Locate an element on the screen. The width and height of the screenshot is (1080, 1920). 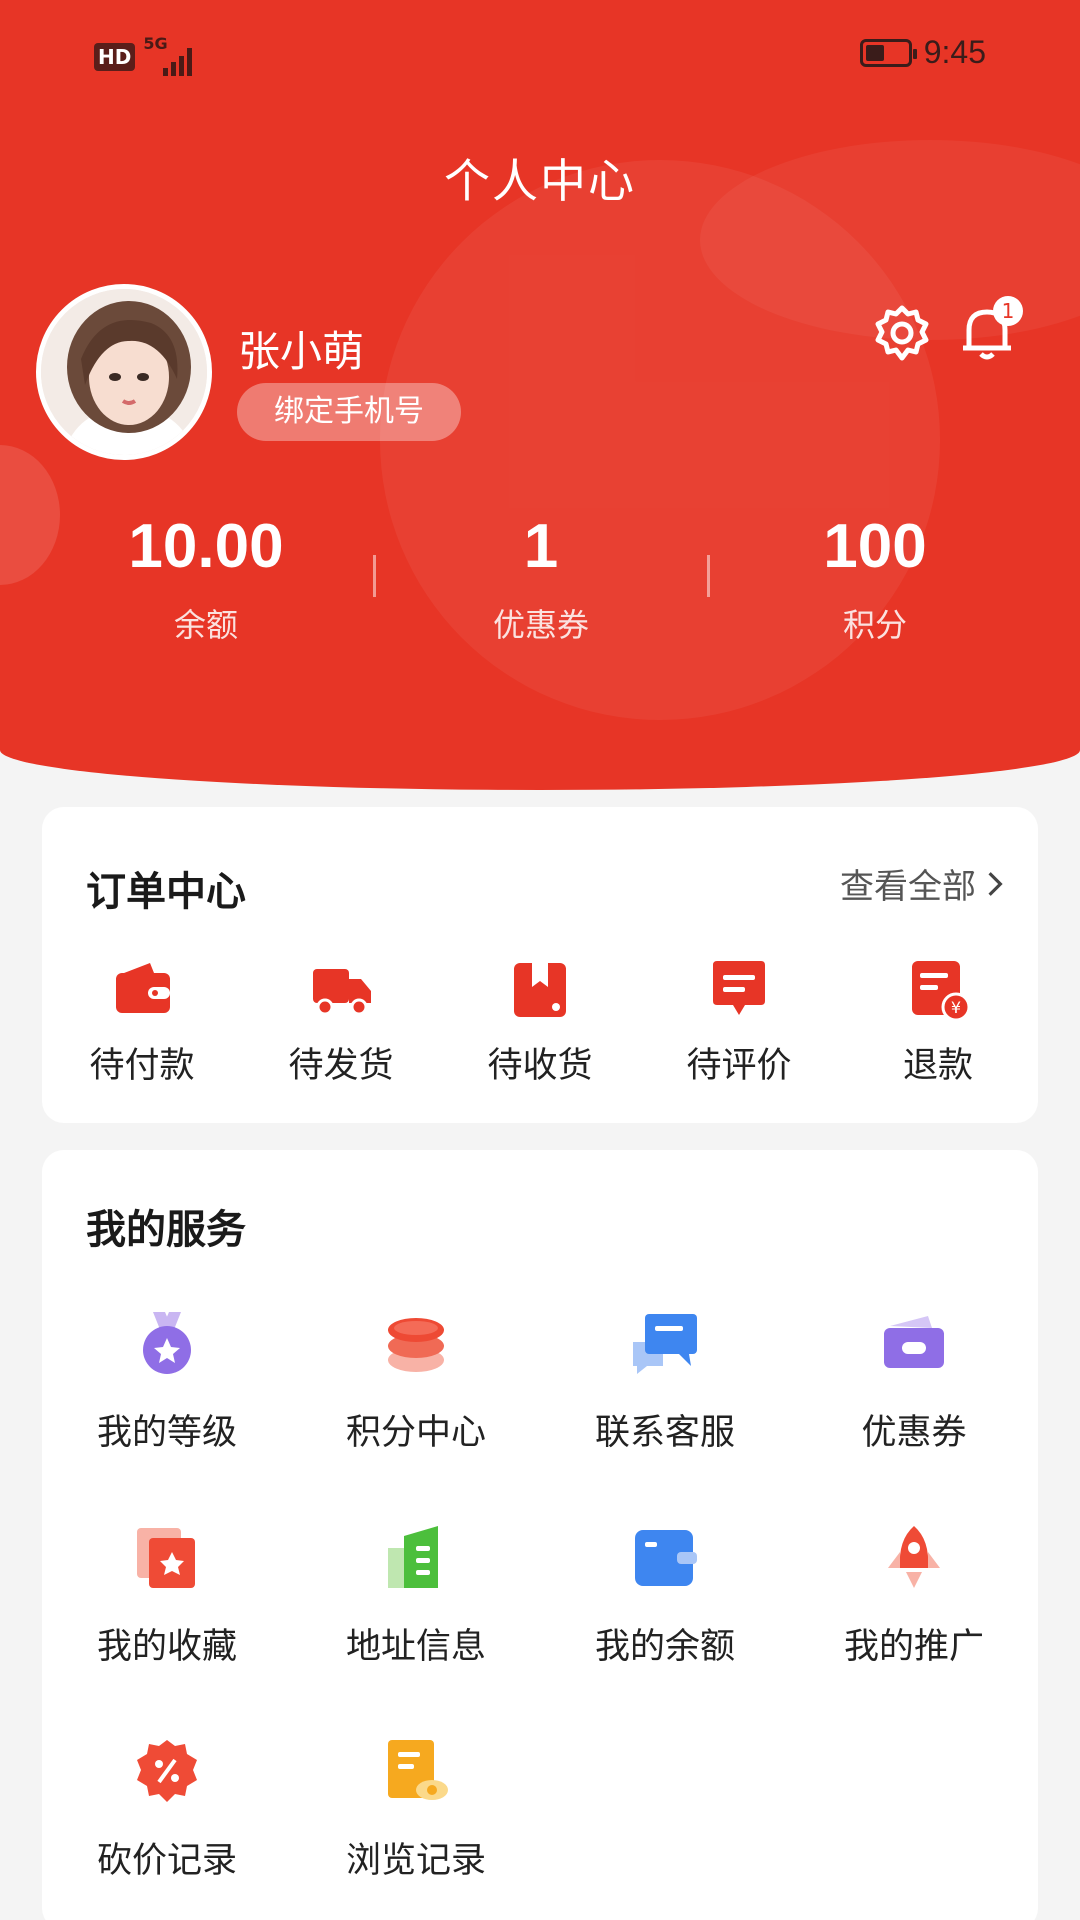
settings-button is located at coordinates (902, 334).